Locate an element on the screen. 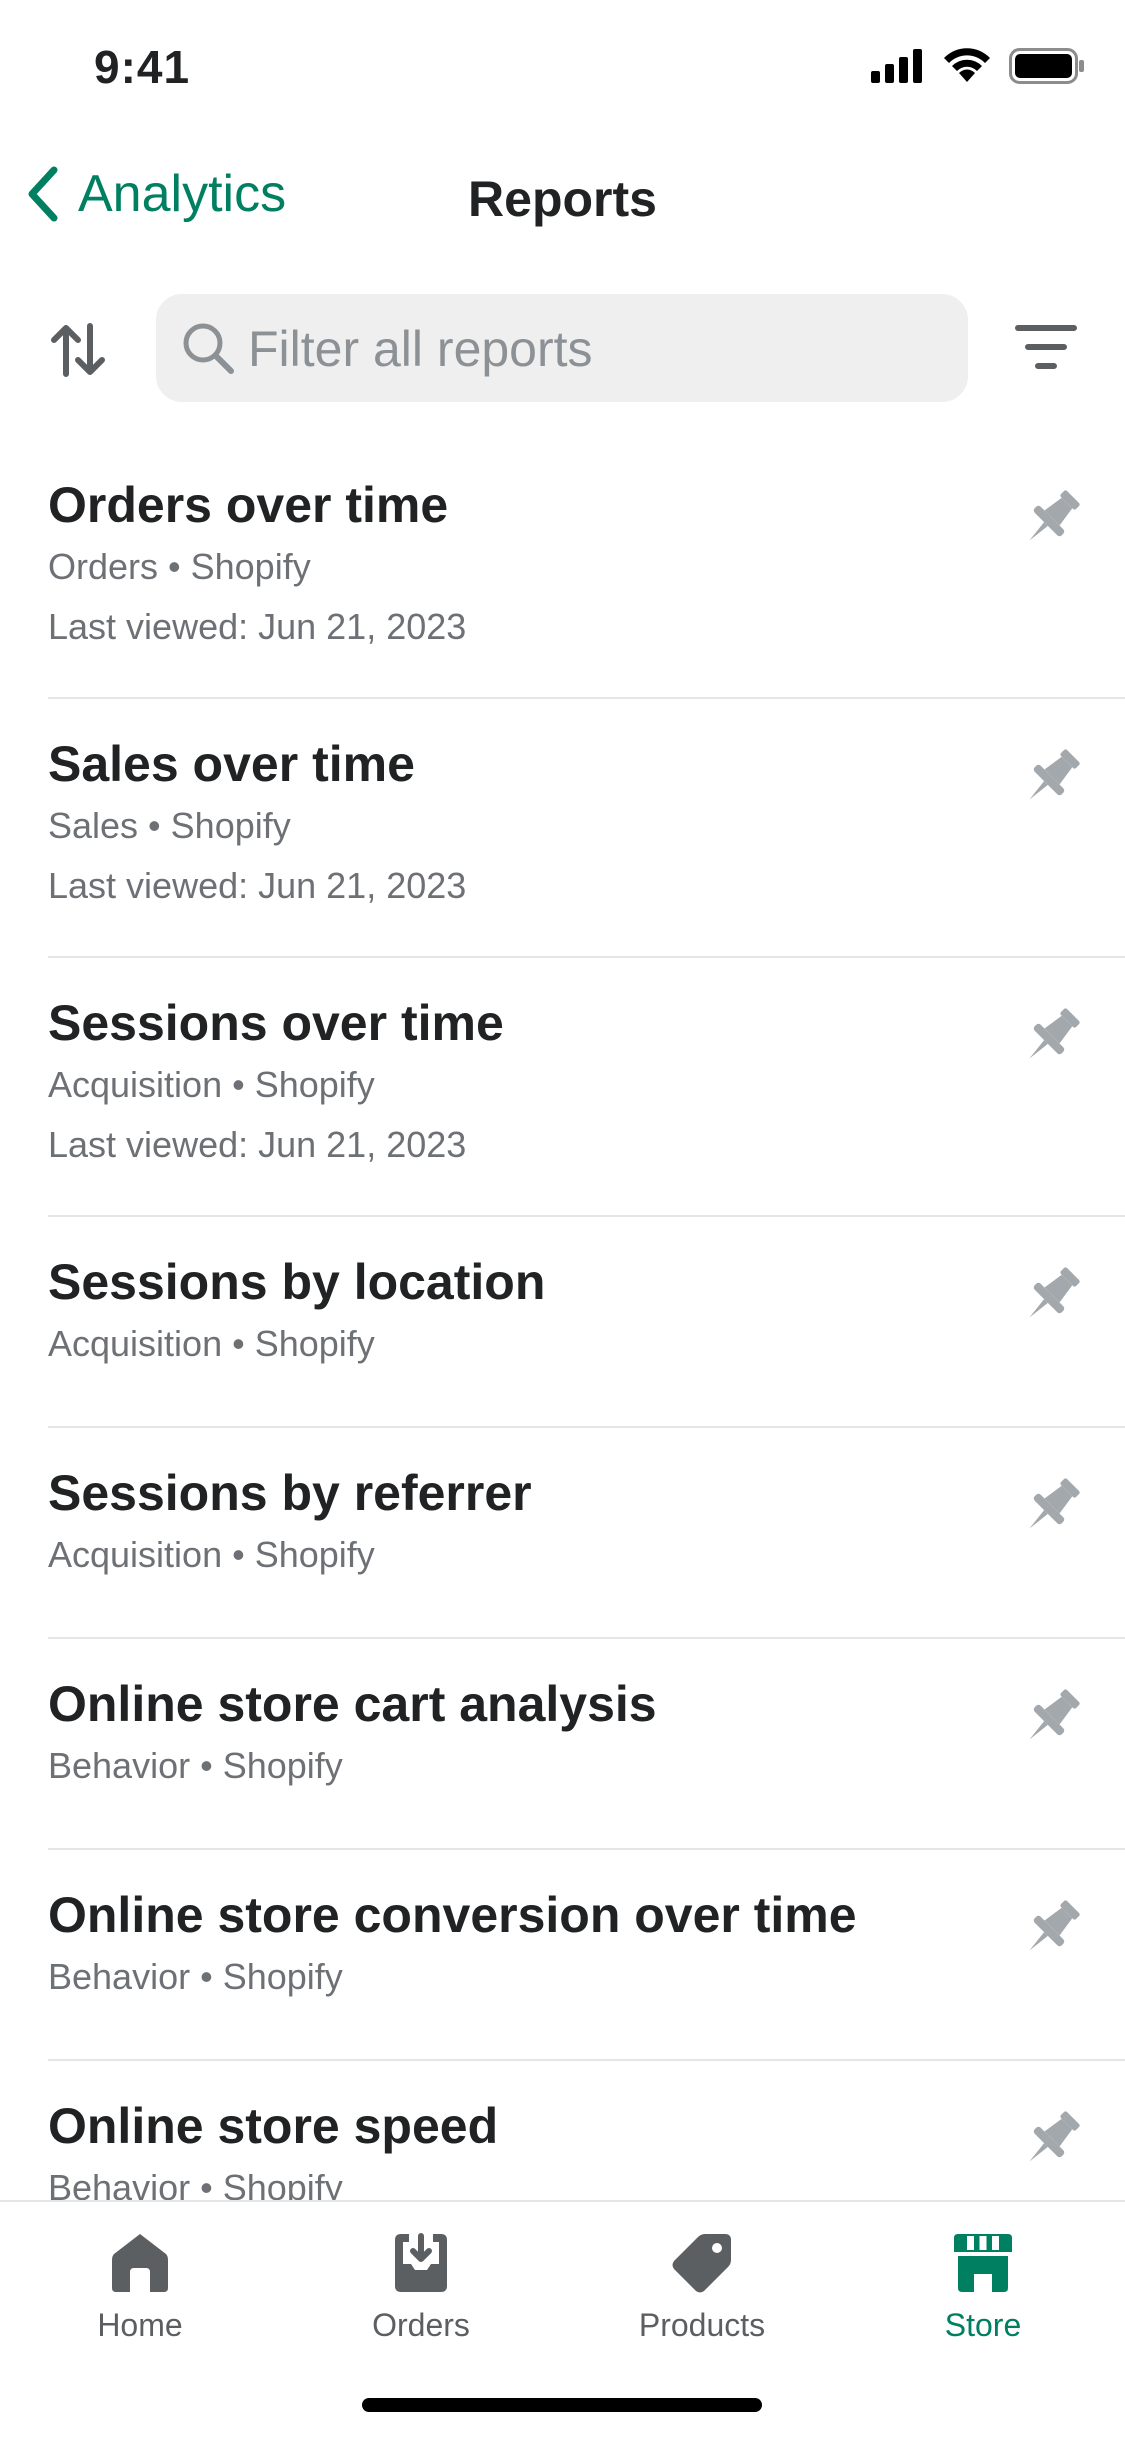 Image resolution: width=1125 pixels, height=2438 pixels. wifi-icon is located at coordinates (967, 65).